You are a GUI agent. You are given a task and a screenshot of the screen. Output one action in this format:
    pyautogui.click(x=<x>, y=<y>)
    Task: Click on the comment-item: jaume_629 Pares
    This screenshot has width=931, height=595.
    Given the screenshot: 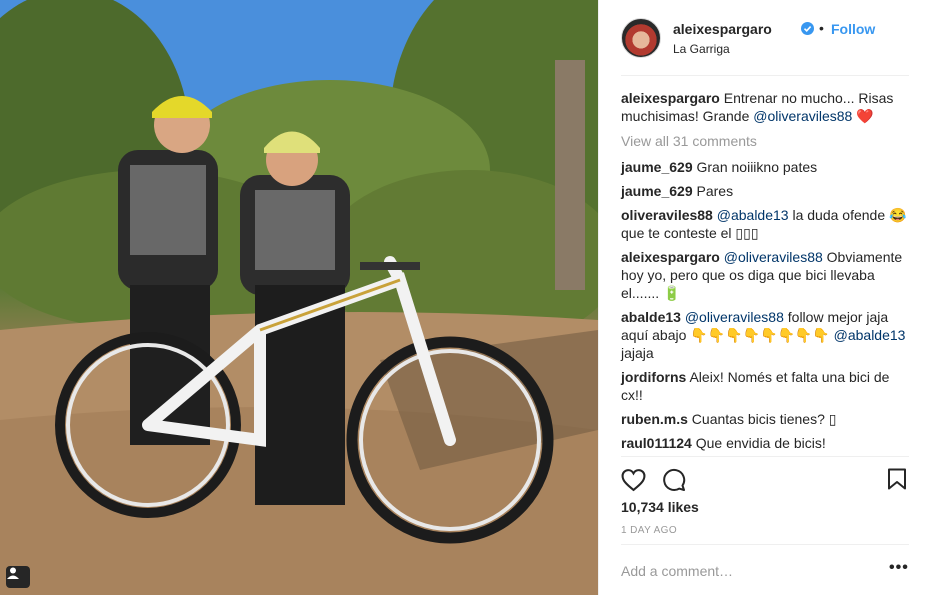 What is the action you would take?
    pyautogui.click(x=767, y=191)
    